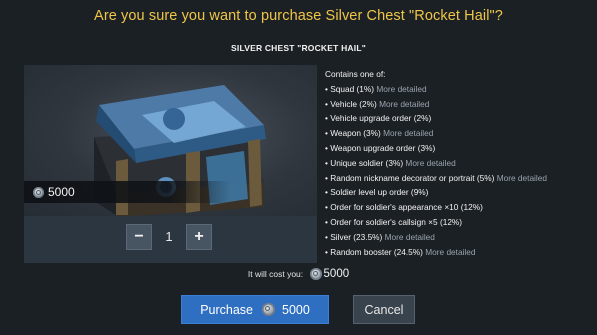 Image resolution: width=597 pixels, height=335 pixels. I want to click on list-item: Order for soldier's appearance ×10 (12%), so click(457, 207).